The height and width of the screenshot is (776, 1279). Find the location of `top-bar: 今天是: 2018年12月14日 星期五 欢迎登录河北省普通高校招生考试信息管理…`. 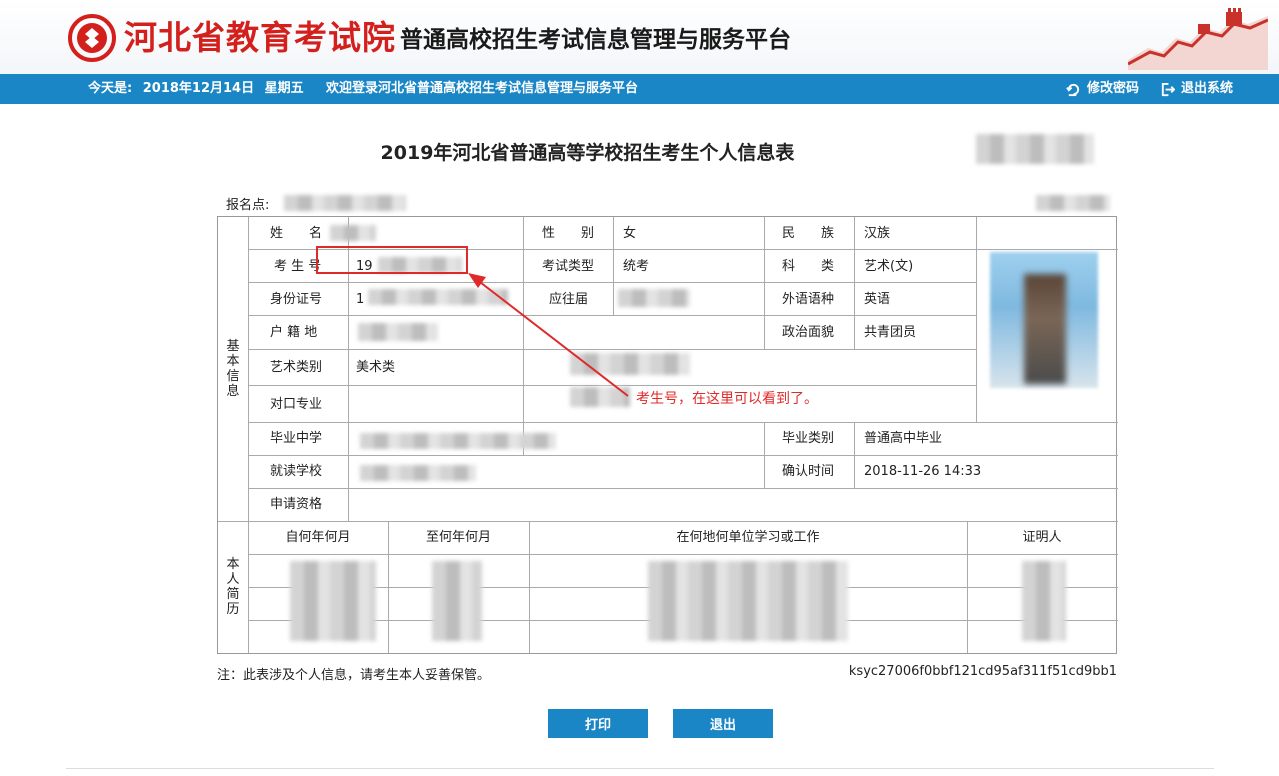

top-bar: 今天是: 2018年12月14日 星期五 欢迎登录河北省普通高校招生考试信息管理… is located at coordinates (639, 89).